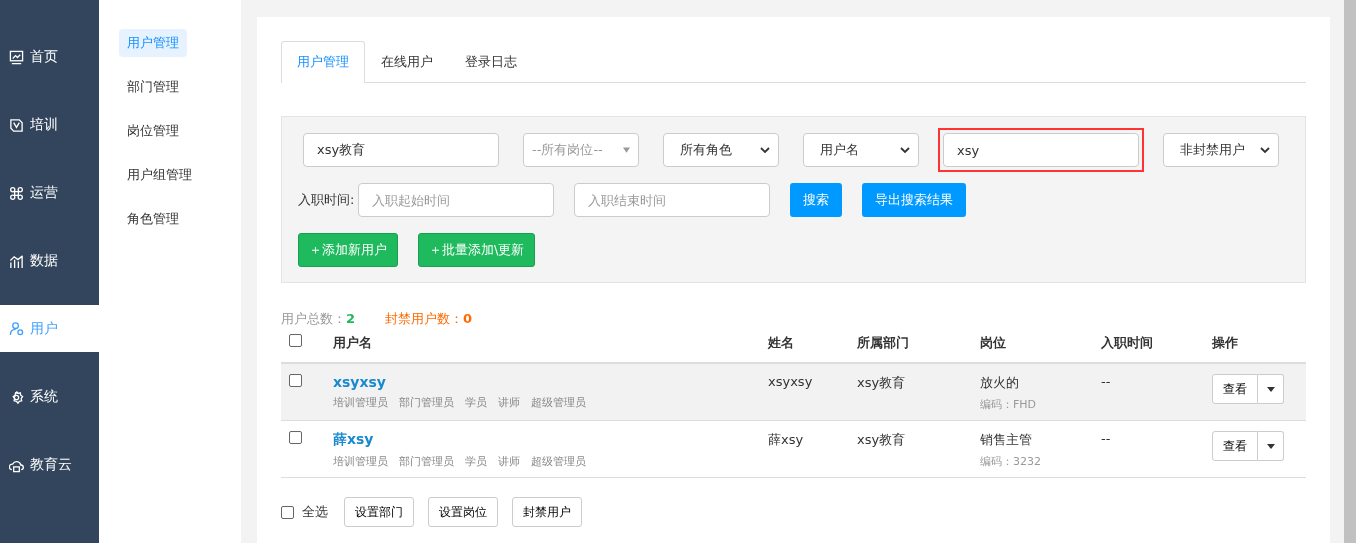  What do you see at coordinates (153, 219) in the screenshot?
I see `submenu-item: 角色管理` at bounding box center [153, 219].